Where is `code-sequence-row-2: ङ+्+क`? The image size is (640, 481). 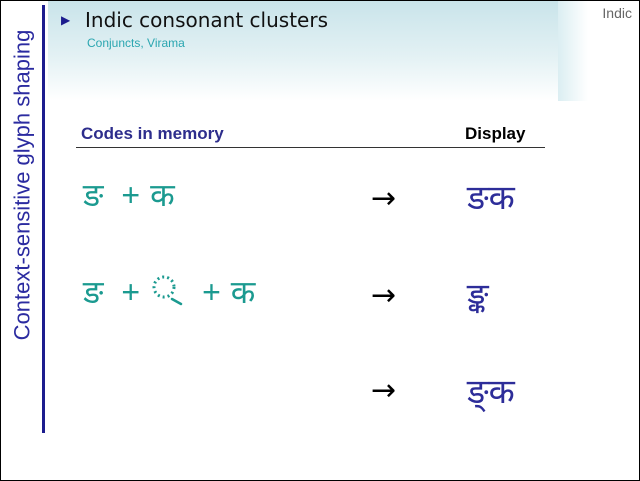 code-sequence-row-2: ङ+्+क is located at coordinates (169, 291).